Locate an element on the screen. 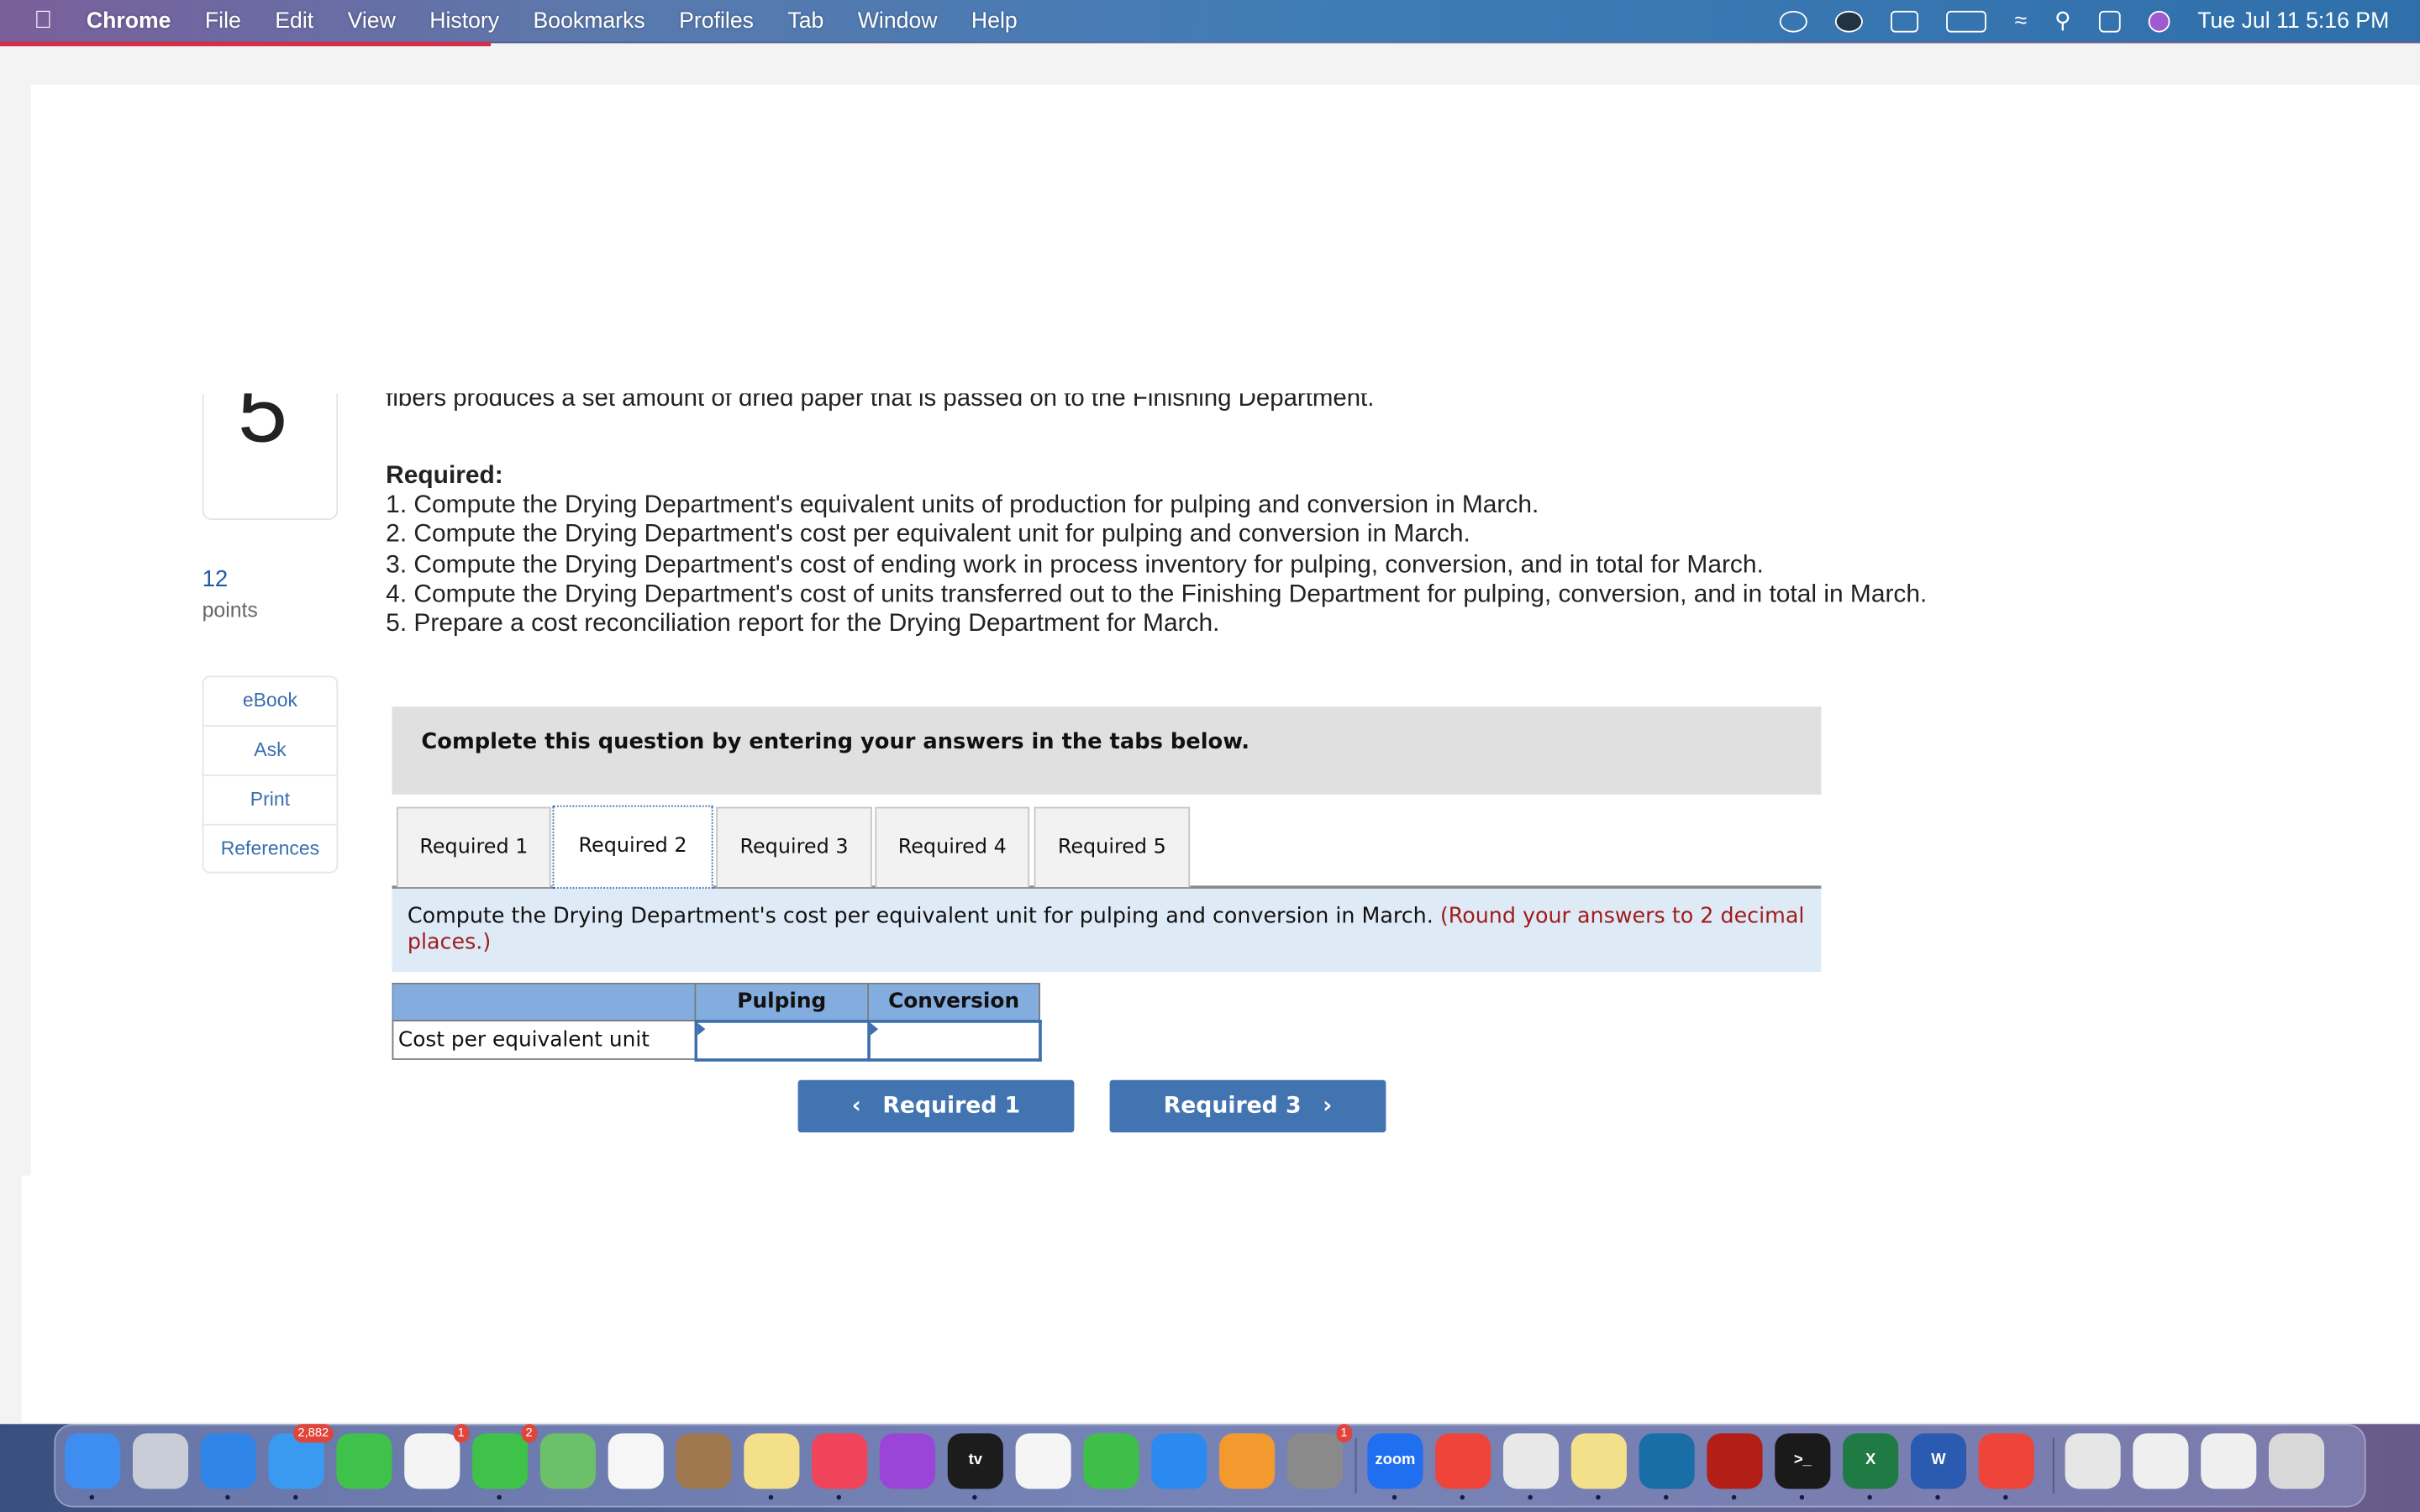  menu-help: Help is located at coordinates (994, 20).